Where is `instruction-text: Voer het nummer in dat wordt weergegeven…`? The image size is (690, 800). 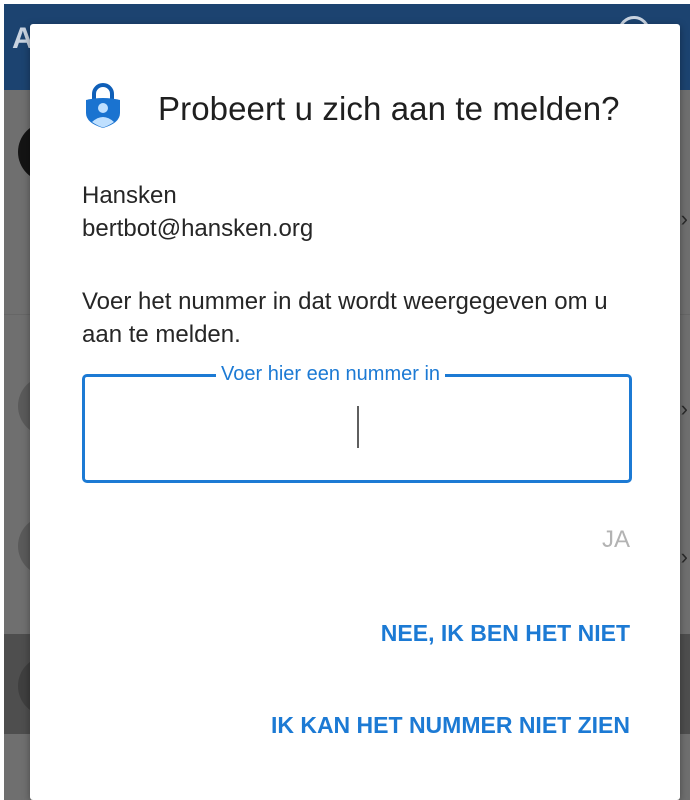 instruction-text: Voer het nummer in dat wordt weergegeven… is located at coordinates (345, 318).